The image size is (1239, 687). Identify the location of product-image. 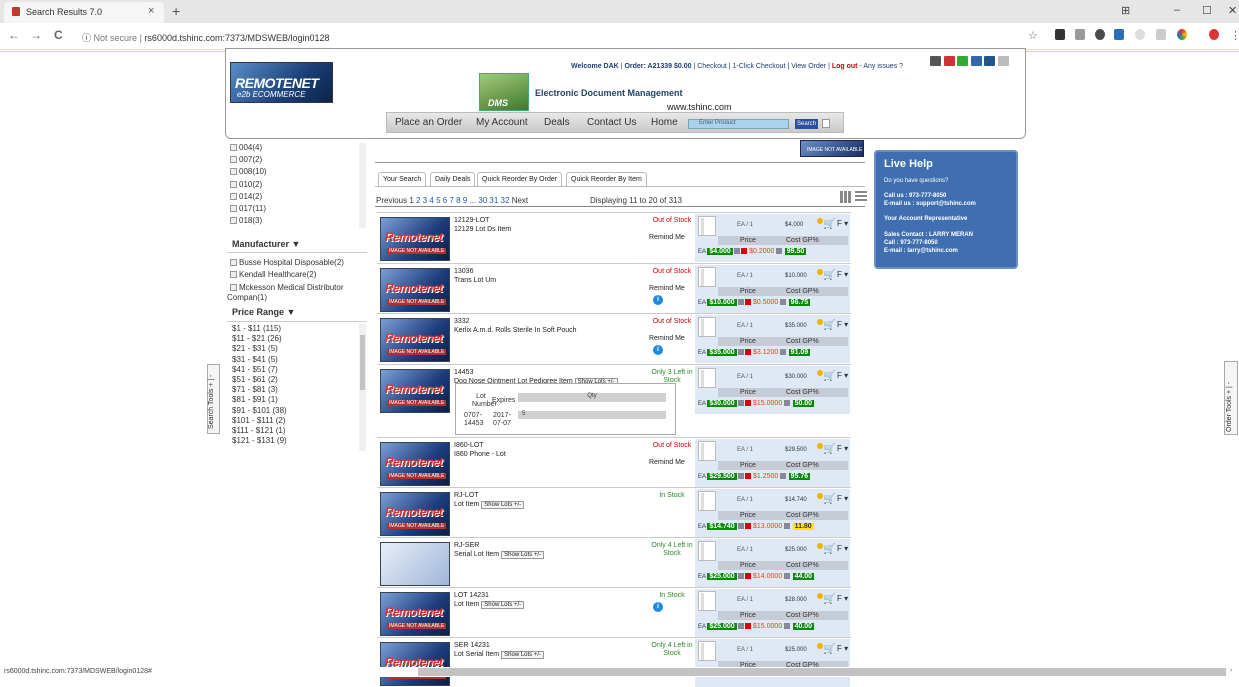
(415, 564).